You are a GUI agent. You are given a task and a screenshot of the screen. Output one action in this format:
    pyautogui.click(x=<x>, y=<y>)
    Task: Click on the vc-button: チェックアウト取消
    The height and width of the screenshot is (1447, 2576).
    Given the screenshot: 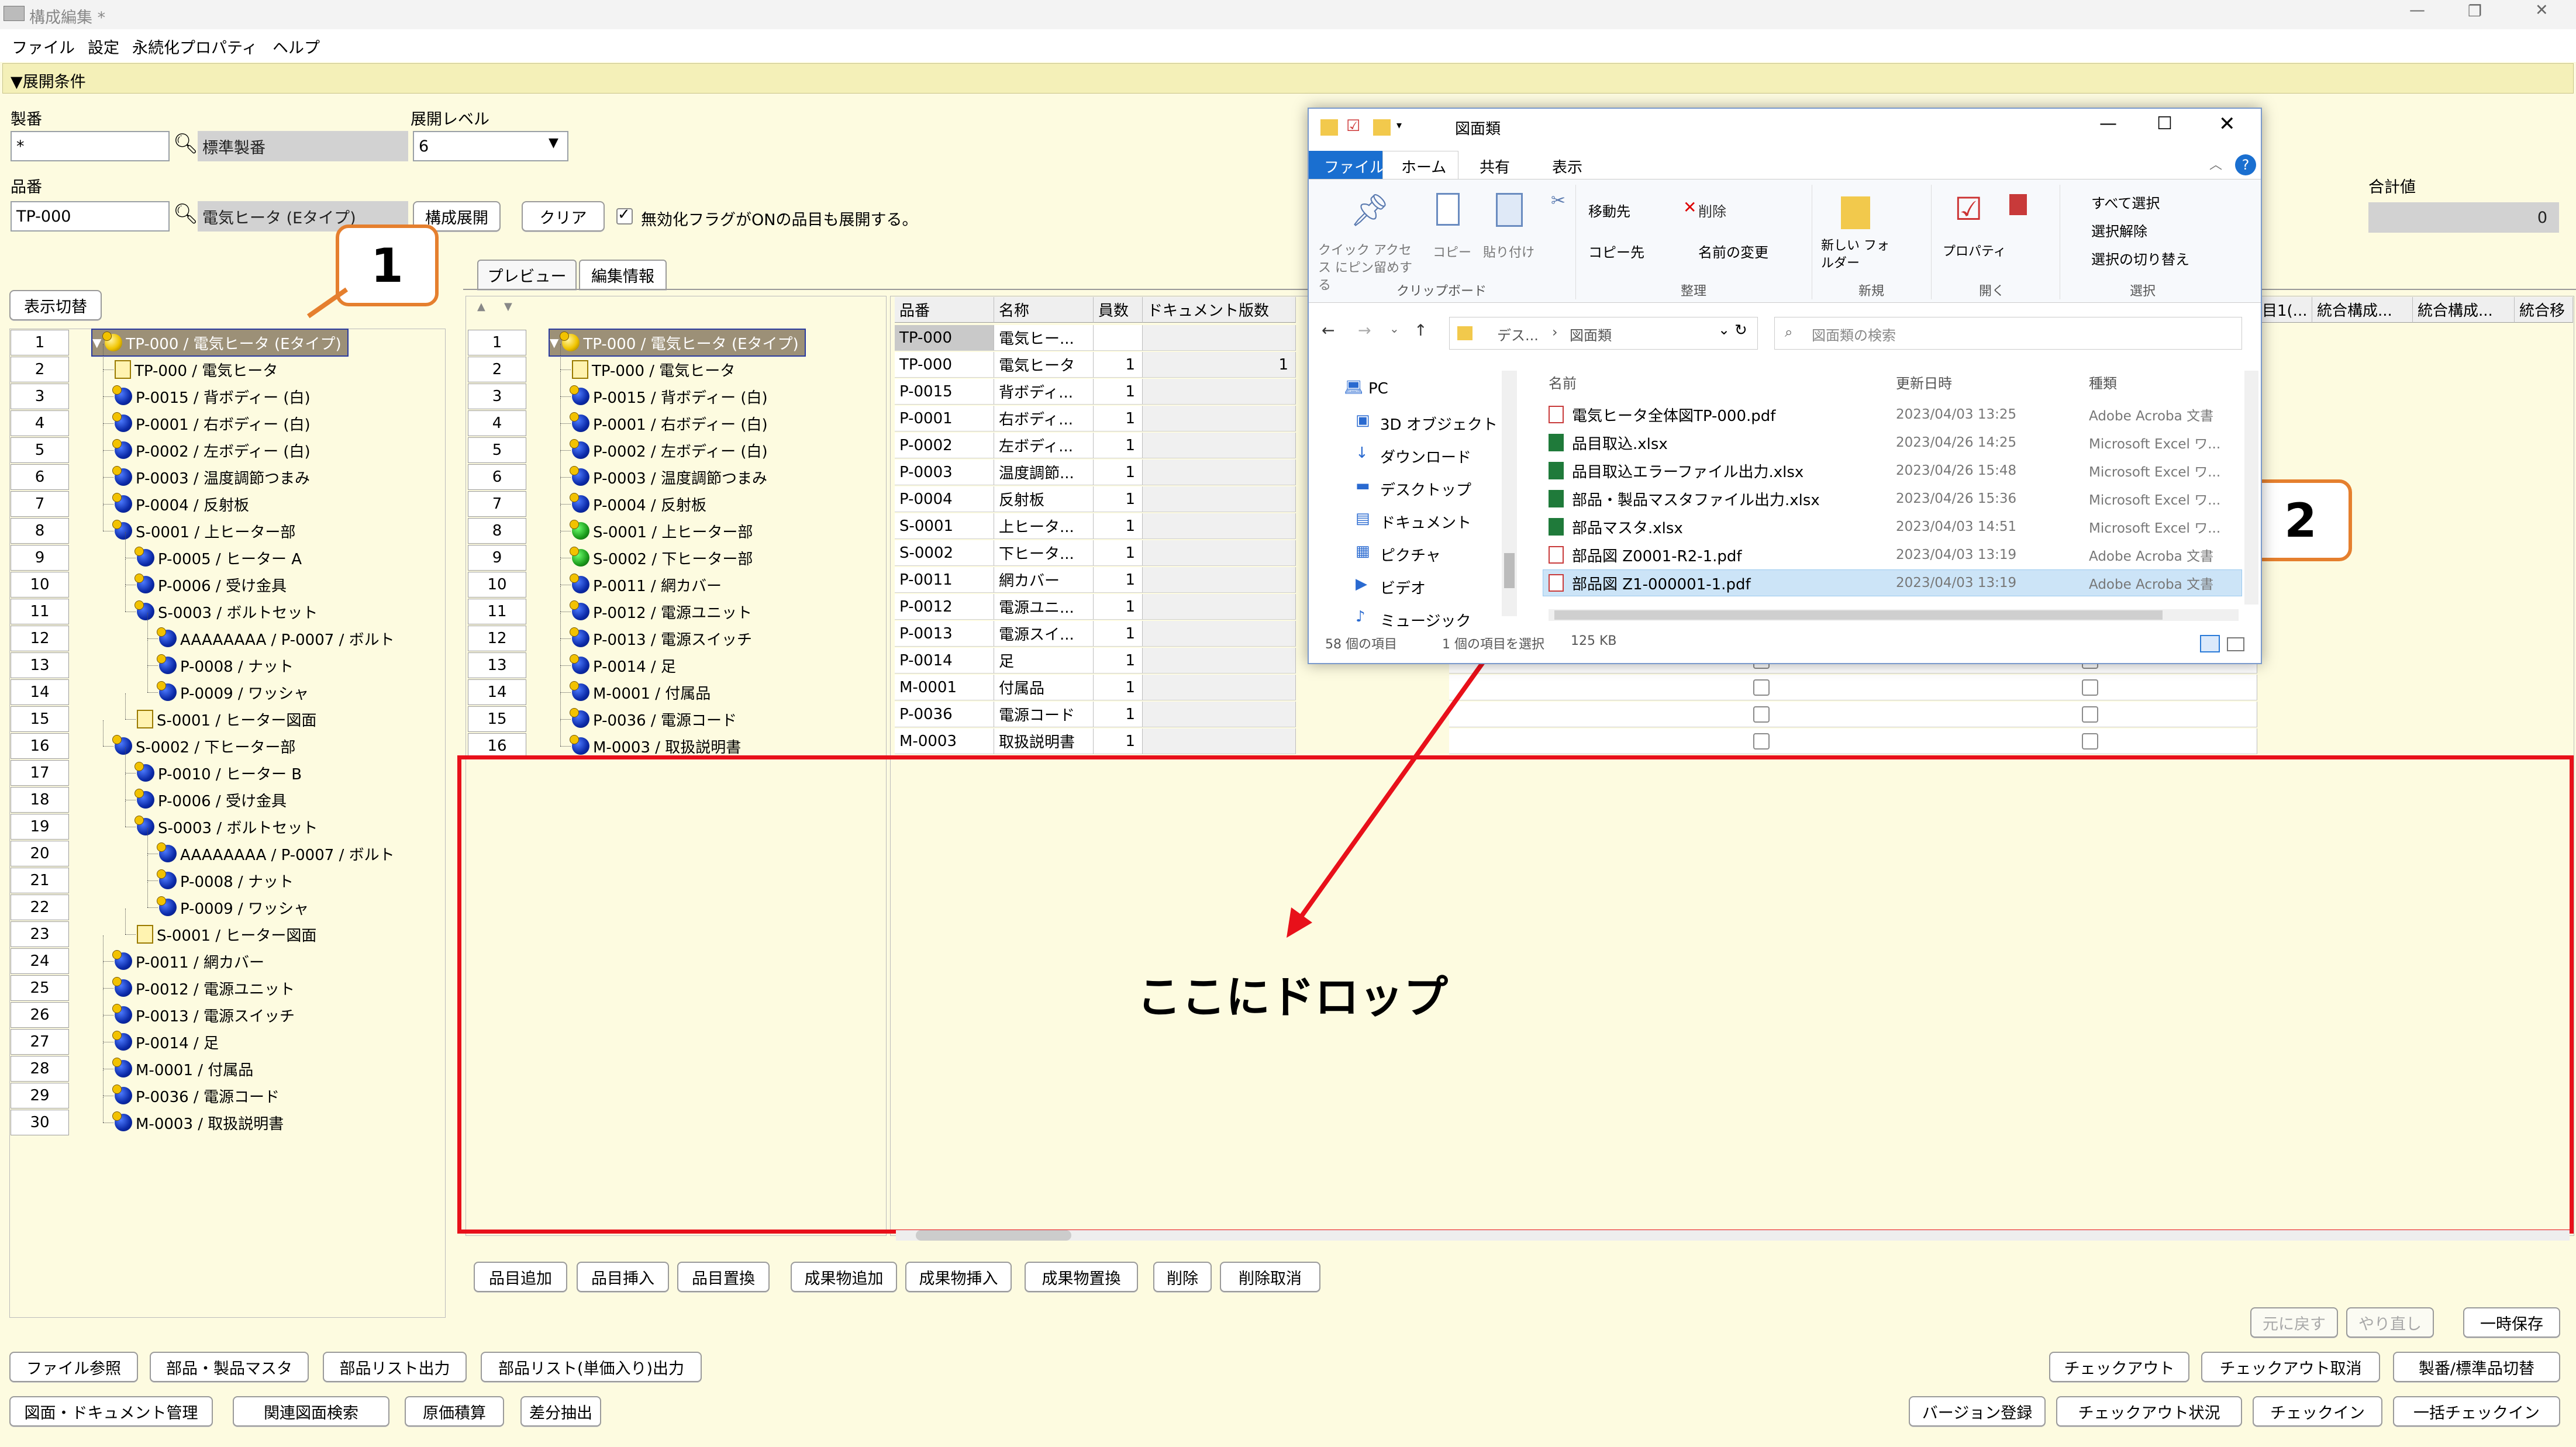 What is the action you would take?
    pyautogui.click(x=2291, y=1367)
    